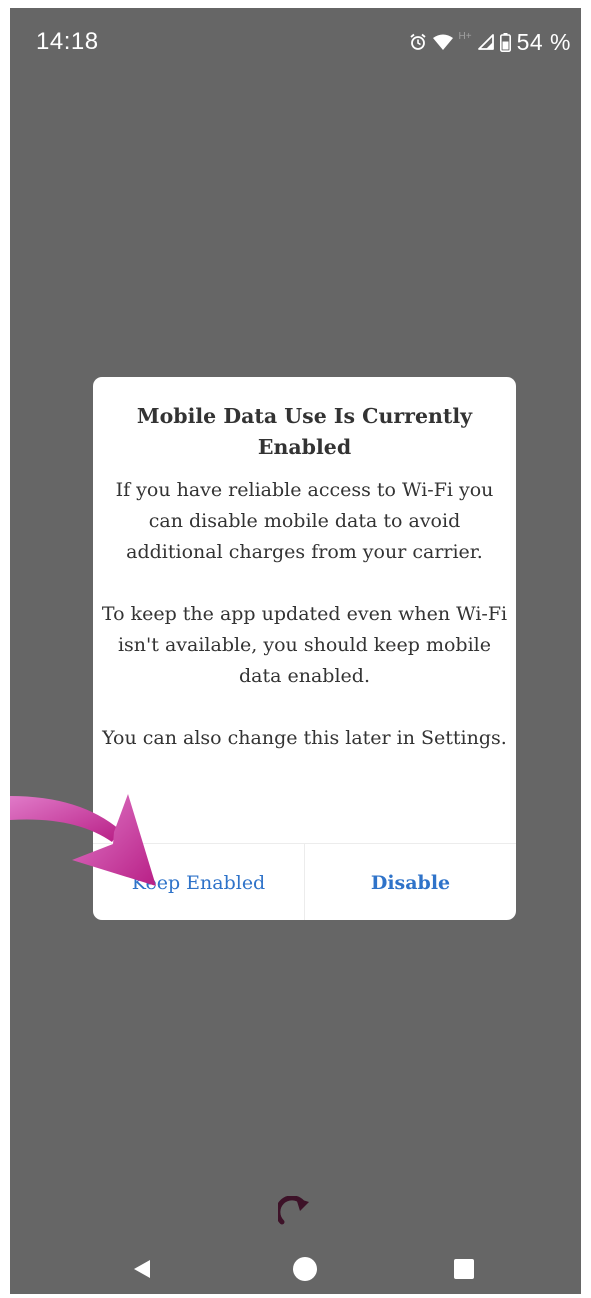 The width and height of the screenshot is (591, 1298). What do you see at coordinates (293, 1212) in the screenshot?
I see `loading-spinner-icon` at bounding box center [293, 1212].